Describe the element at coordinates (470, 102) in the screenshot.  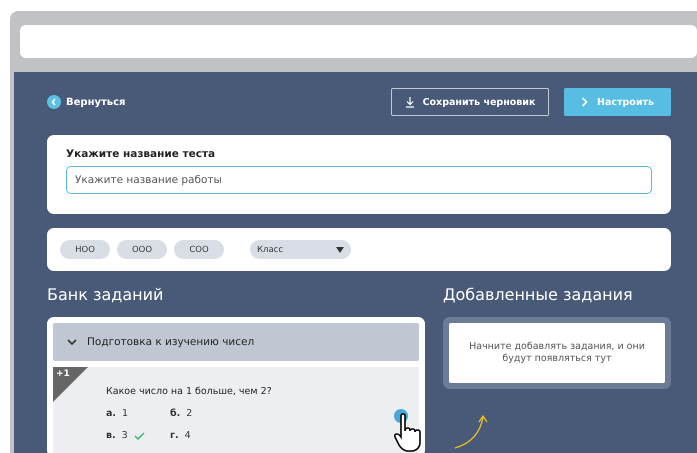
I see `save-draft-button: Сохранить черновик` at that location.